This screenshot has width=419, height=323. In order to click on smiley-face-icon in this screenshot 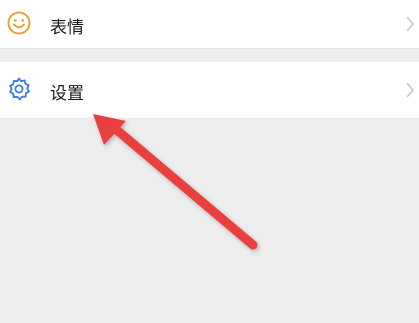, I will do `click(19, 23)`.